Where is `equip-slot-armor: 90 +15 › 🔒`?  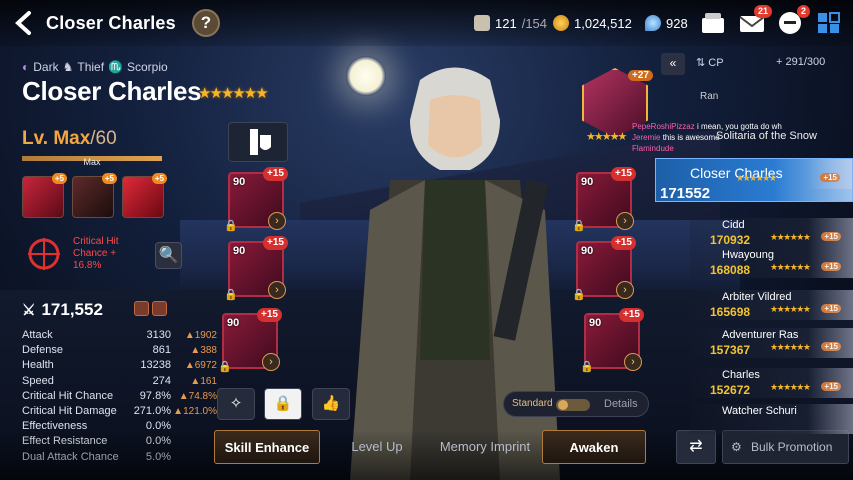 equip-slot-armor: 90 +15 › 🔒 is located at coordinates (250, 340).